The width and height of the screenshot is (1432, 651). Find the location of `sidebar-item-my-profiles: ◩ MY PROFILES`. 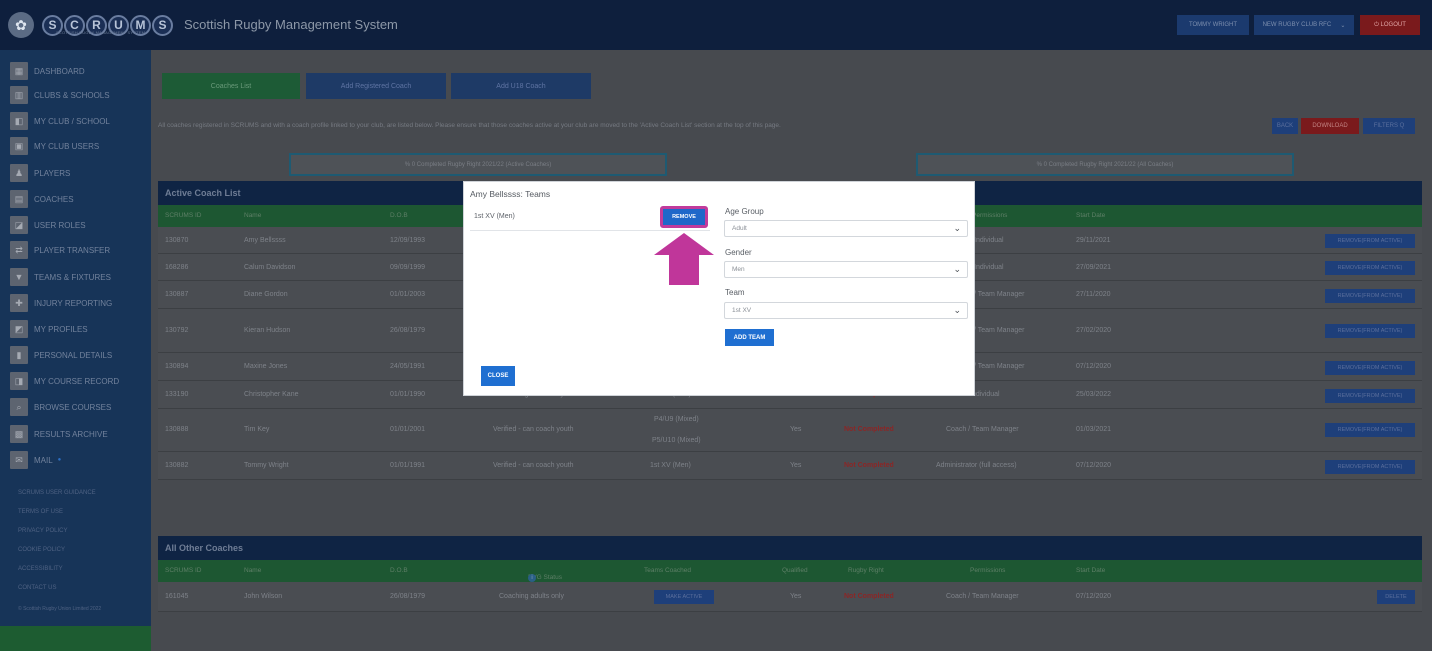

sidebar-item-my-profiles: ◩ MY PROFILES is located at coordinates (49, 329).